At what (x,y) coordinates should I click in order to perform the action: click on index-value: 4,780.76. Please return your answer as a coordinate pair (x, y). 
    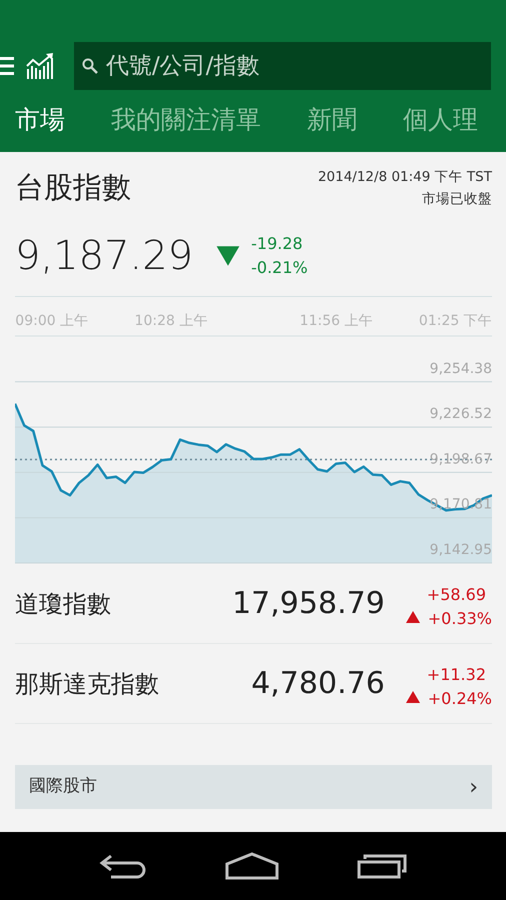
    Looking at the image, I should click on (318, 684).